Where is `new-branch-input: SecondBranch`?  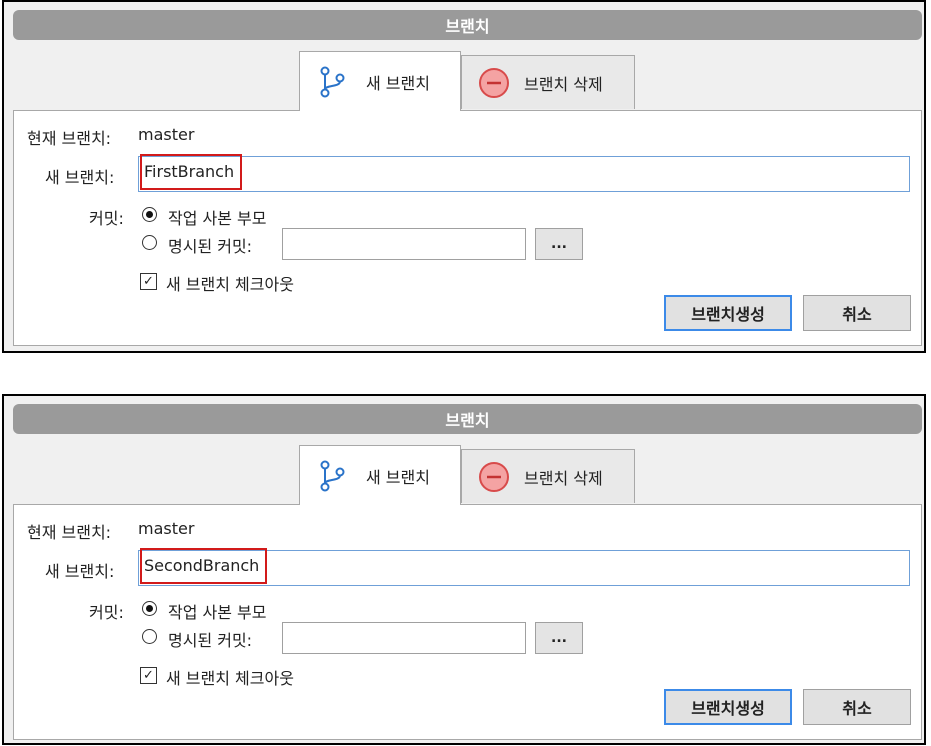 new-branch-input: SecondBranch is located at coordinates (524, 567).